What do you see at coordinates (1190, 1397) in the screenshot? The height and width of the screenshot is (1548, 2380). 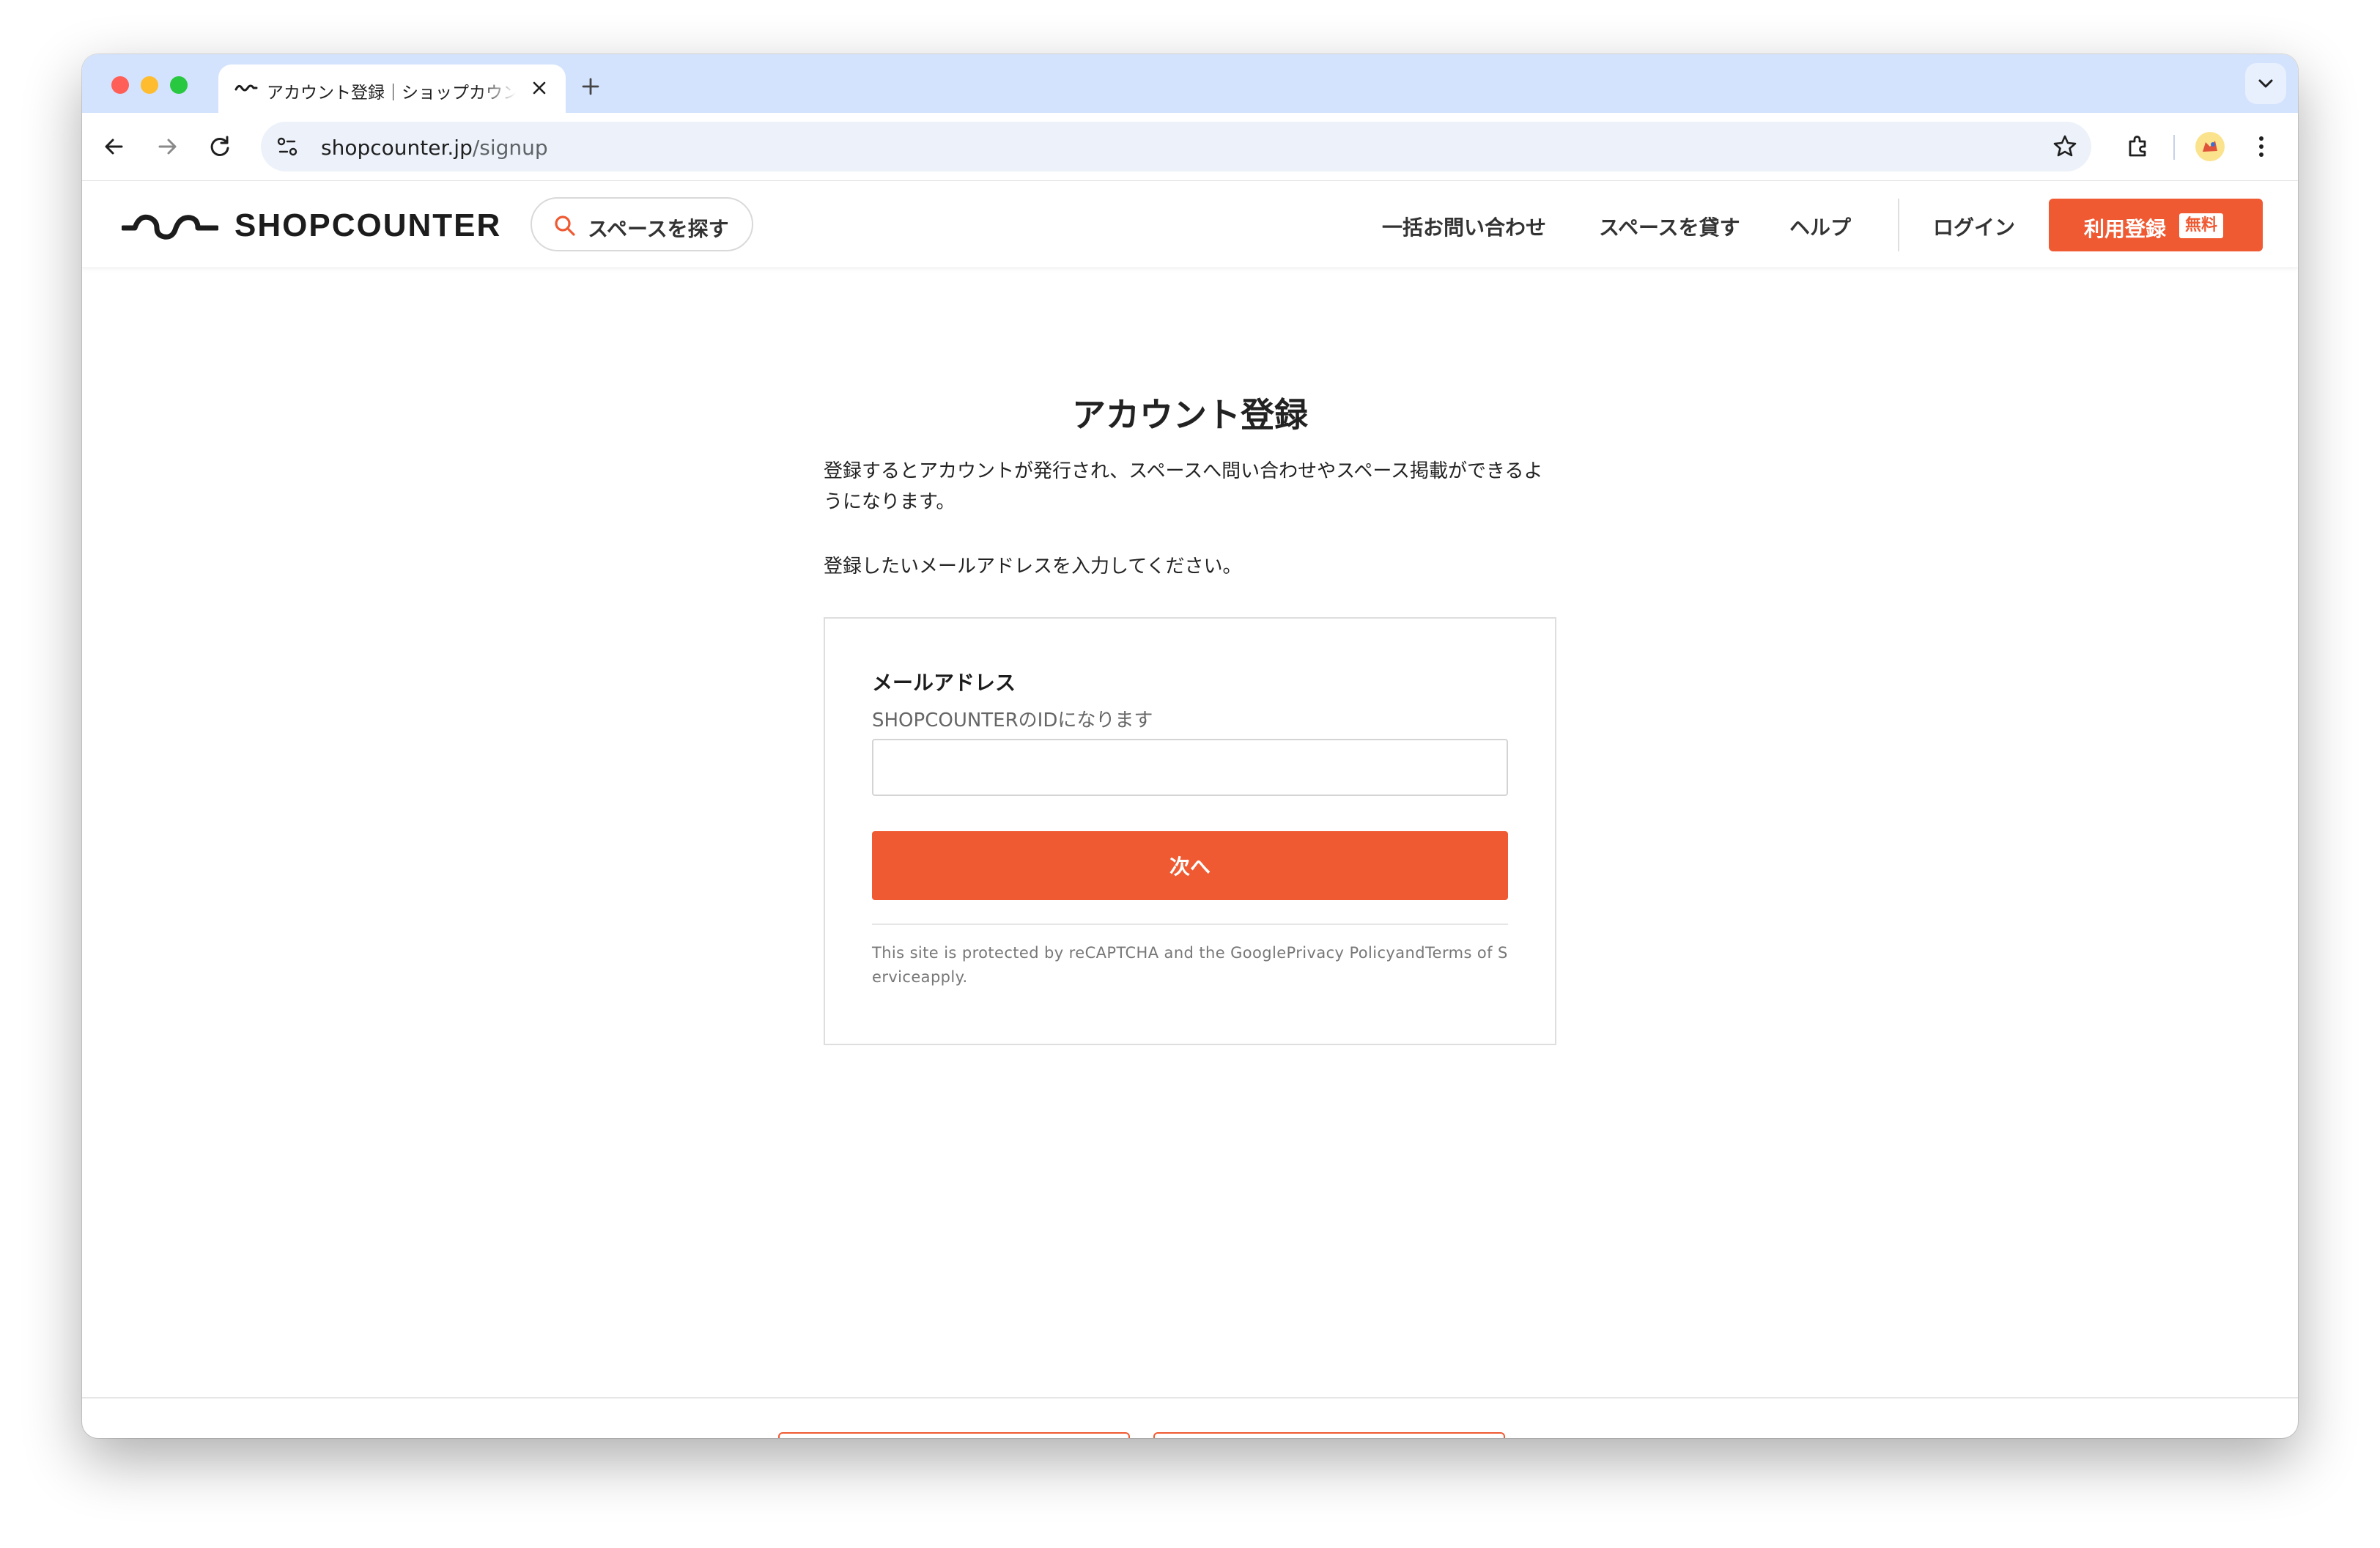 I see `footer-divider` at bounding box center [1190, 1397].